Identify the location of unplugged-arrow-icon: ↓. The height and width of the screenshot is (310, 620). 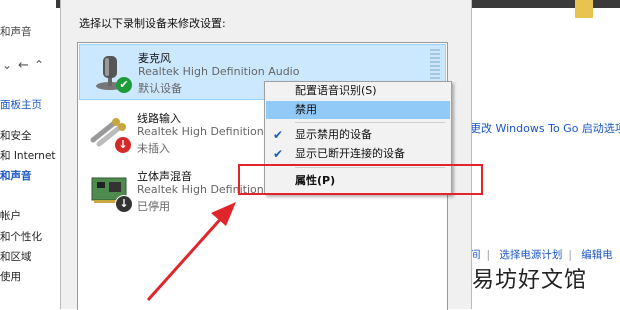
(123, 145).